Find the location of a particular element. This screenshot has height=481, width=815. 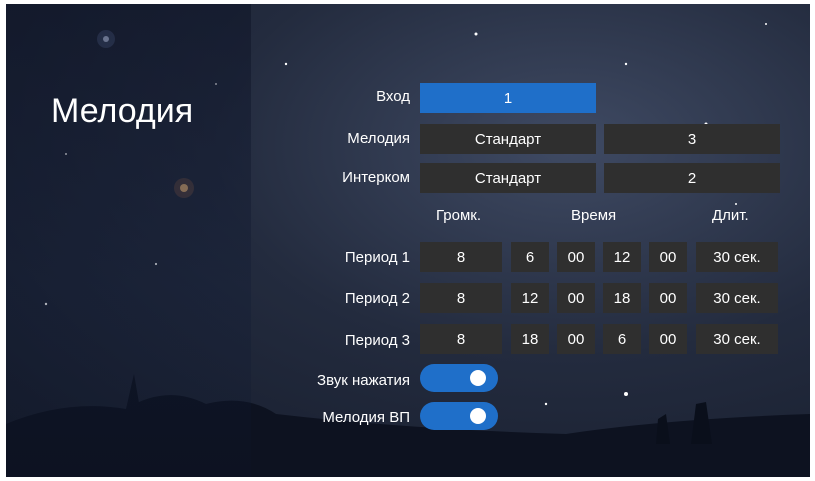

header-volume: Громк. is located at coordinates (459, 215).